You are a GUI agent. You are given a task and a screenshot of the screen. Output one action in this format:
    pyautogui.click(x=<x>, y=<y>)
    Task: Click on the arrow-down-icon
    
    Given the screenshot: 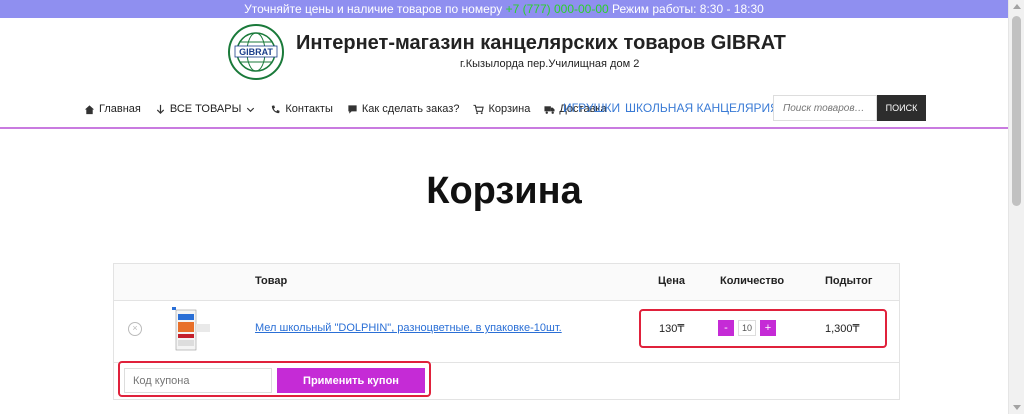 What is the action you would take?
    pyautogui.click(x=160, y=109)
    